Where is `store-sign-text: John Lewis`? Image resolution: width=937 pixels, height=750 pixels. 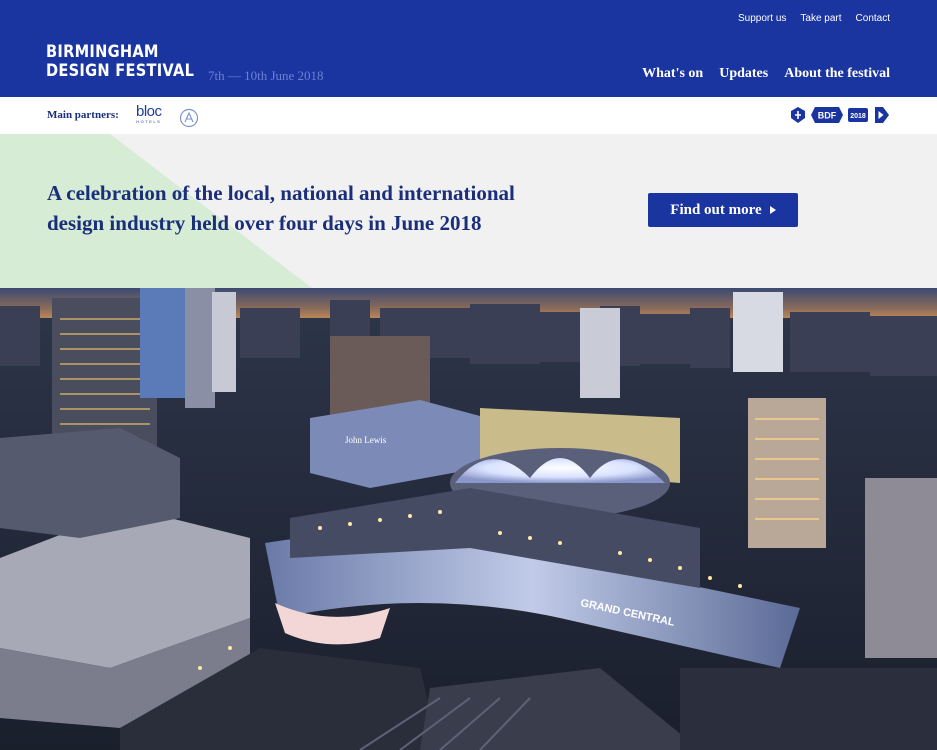
store-sign-text: John Lewis is located at coordinates (366, 440).